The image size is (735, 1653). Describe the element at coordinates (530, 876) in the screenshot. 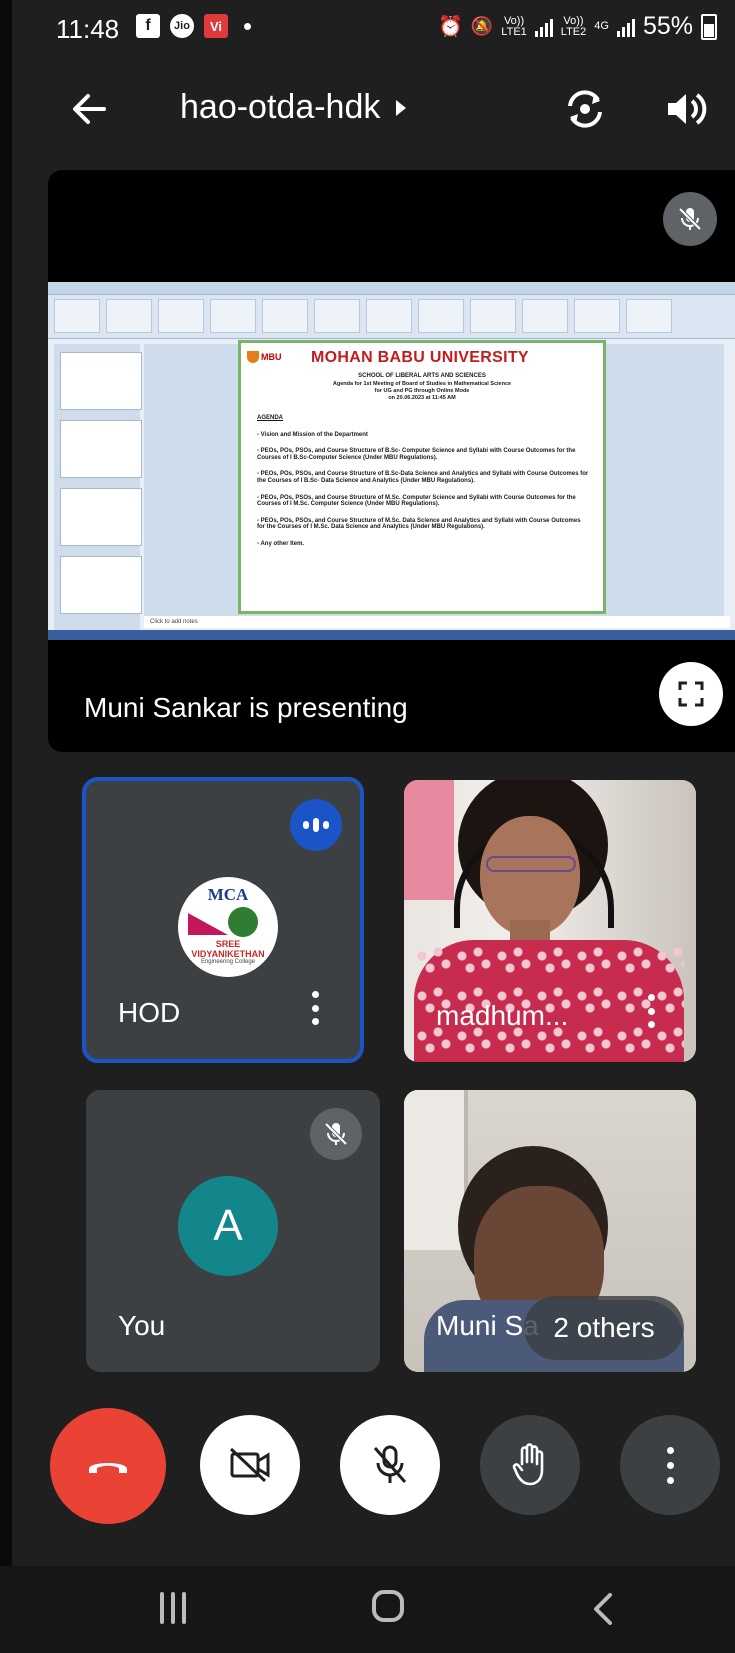

I see `video-person-face` at that location.